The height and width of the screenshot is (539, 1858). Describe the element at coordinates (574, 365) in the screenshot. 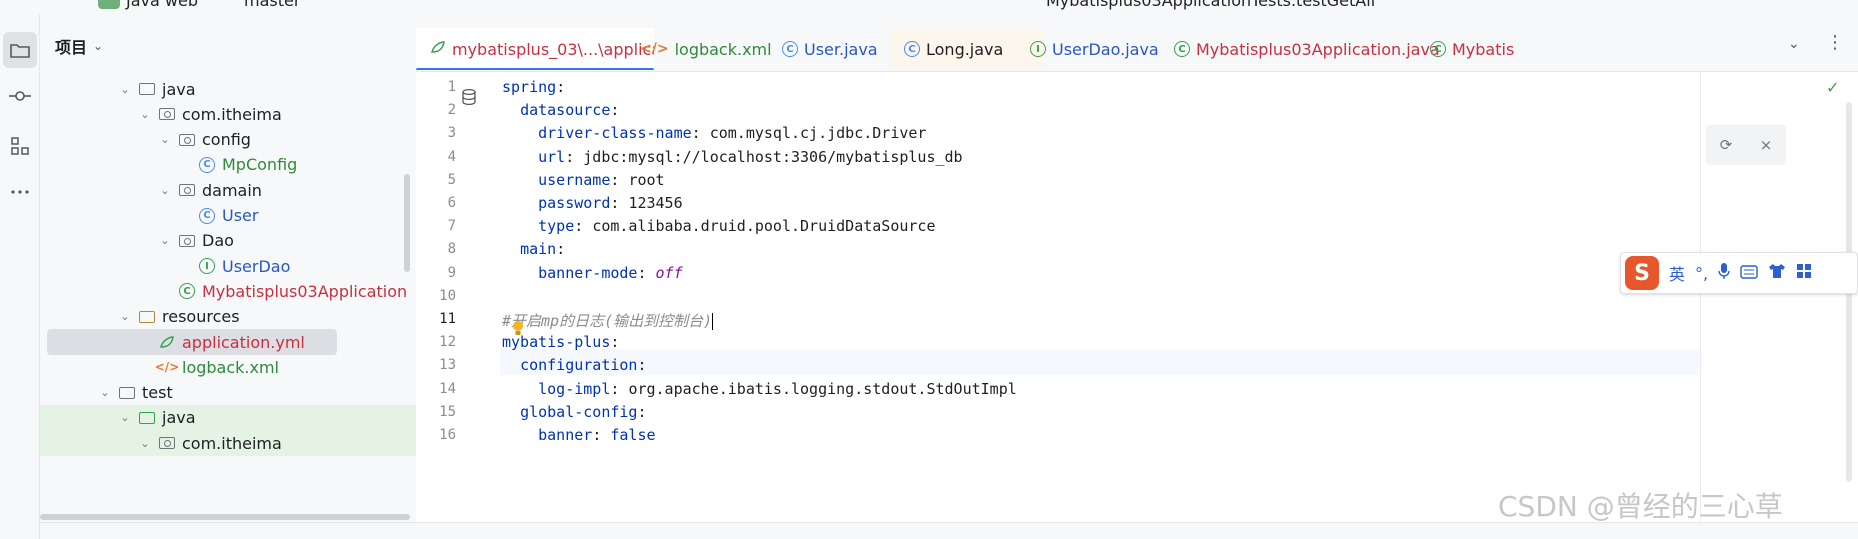

I see `code-line: configuration:` at that location.